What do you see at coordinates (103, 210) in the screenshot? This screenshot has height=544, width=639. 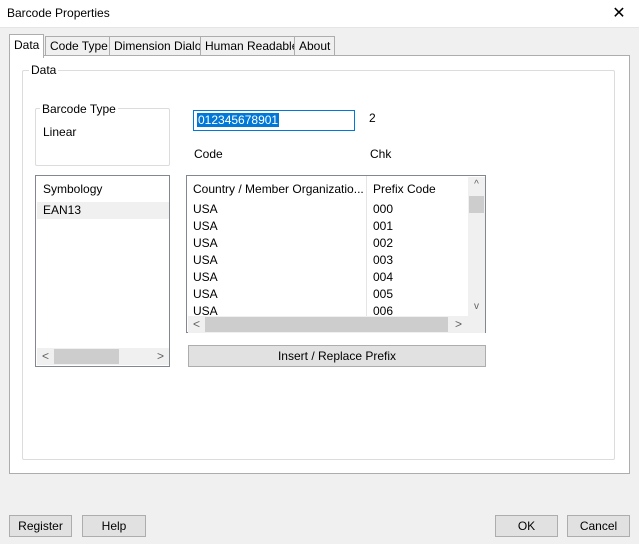 I see `symbology-item-ean13: EAN13` at bounding box center [103, 210].